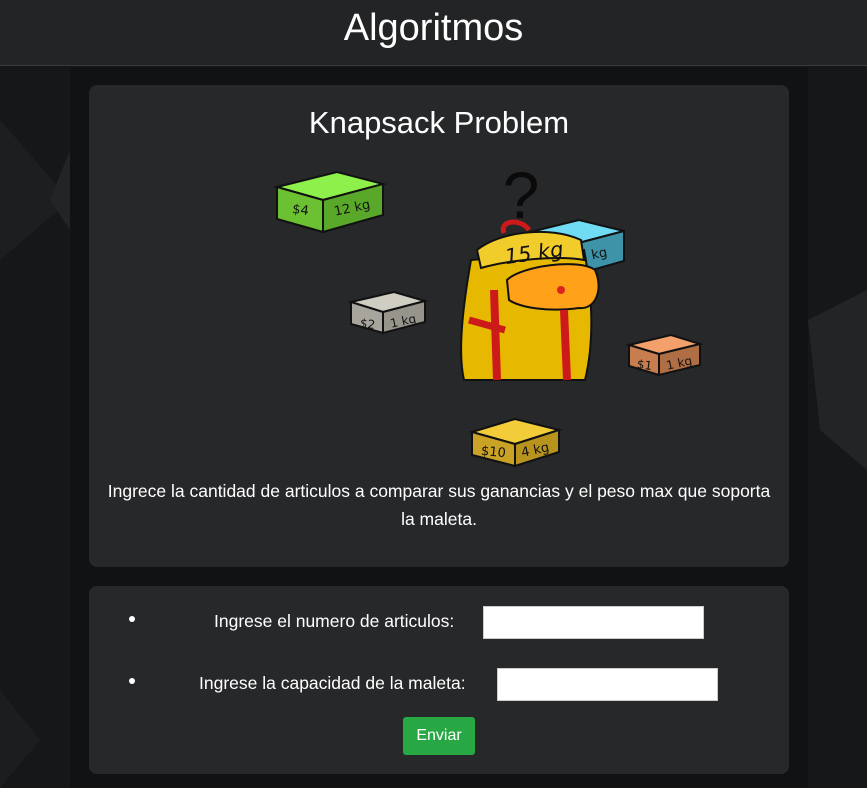 The width and height of the screenshot is (867, 788). Describe the element at coordinates (334, 621) in the screenshot. I see `num-items-label: Ingrese el numero de articulos:` at that location.